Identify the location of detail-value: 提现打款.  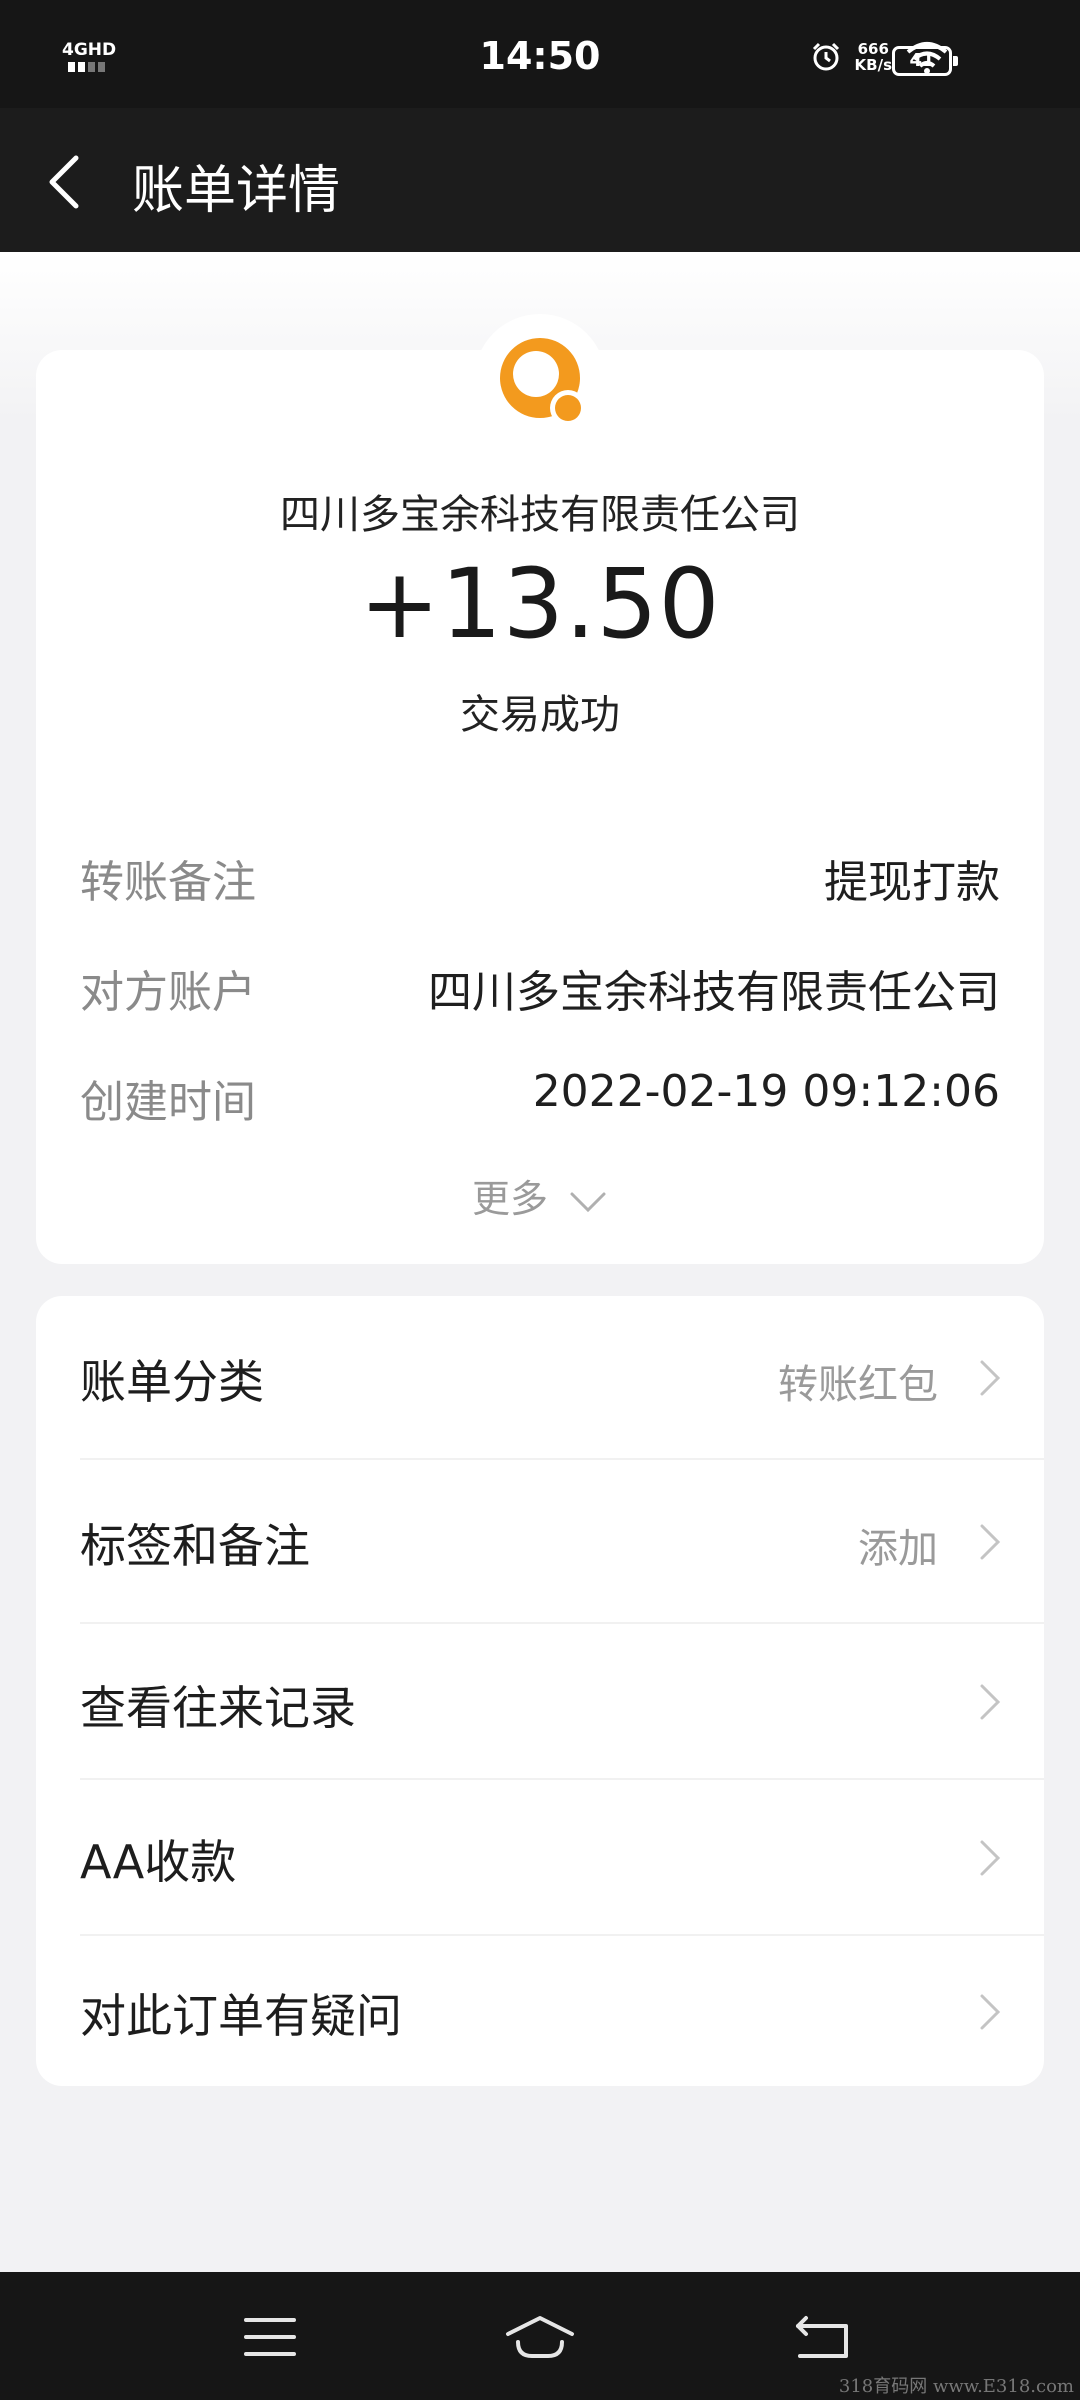
(912, 882).